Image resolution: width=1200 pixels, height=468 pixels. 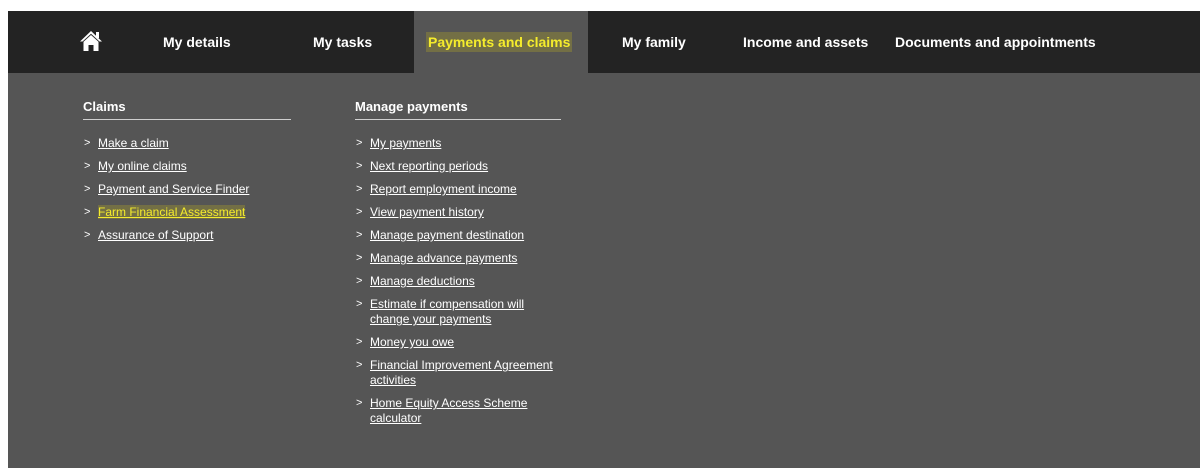 What do you see at coordinates (443, 189) in the screenshot?
I see `report-employment-income-link: Report employment income` at bounding box center [443, 189].